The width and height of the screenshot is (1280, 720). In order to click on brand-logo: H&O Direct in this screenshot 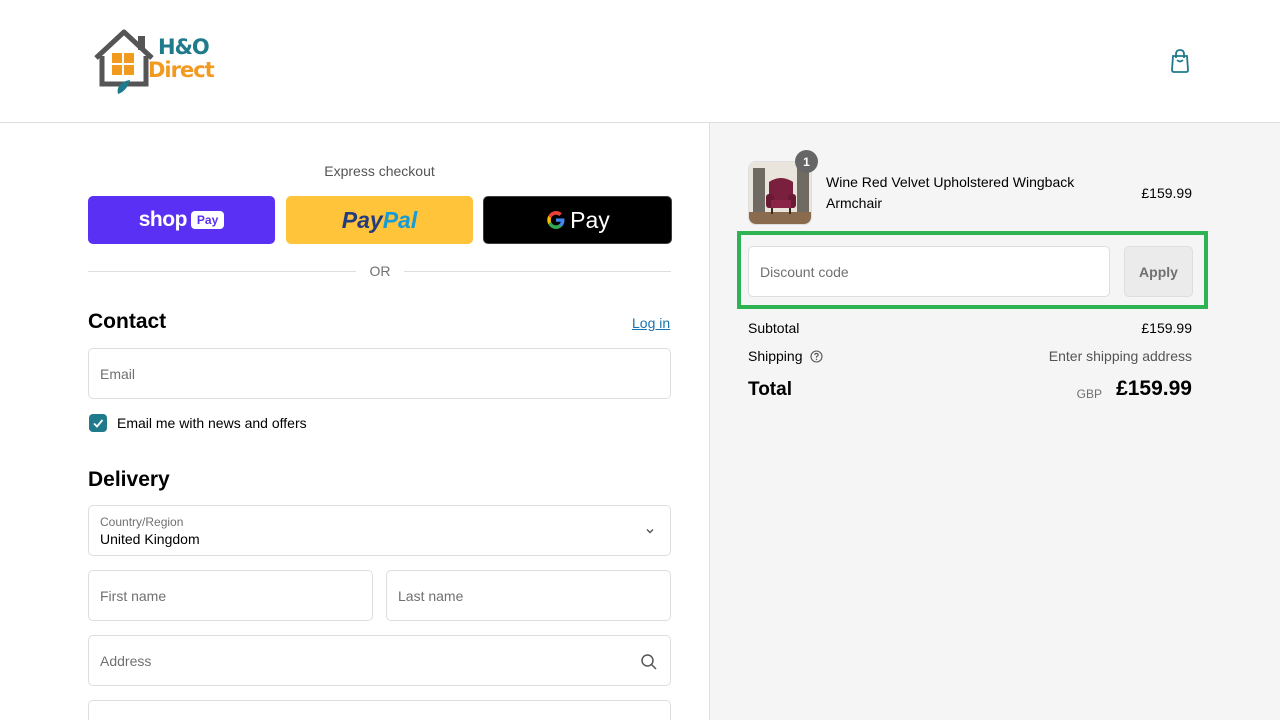, I will do `click(157, 62)`.